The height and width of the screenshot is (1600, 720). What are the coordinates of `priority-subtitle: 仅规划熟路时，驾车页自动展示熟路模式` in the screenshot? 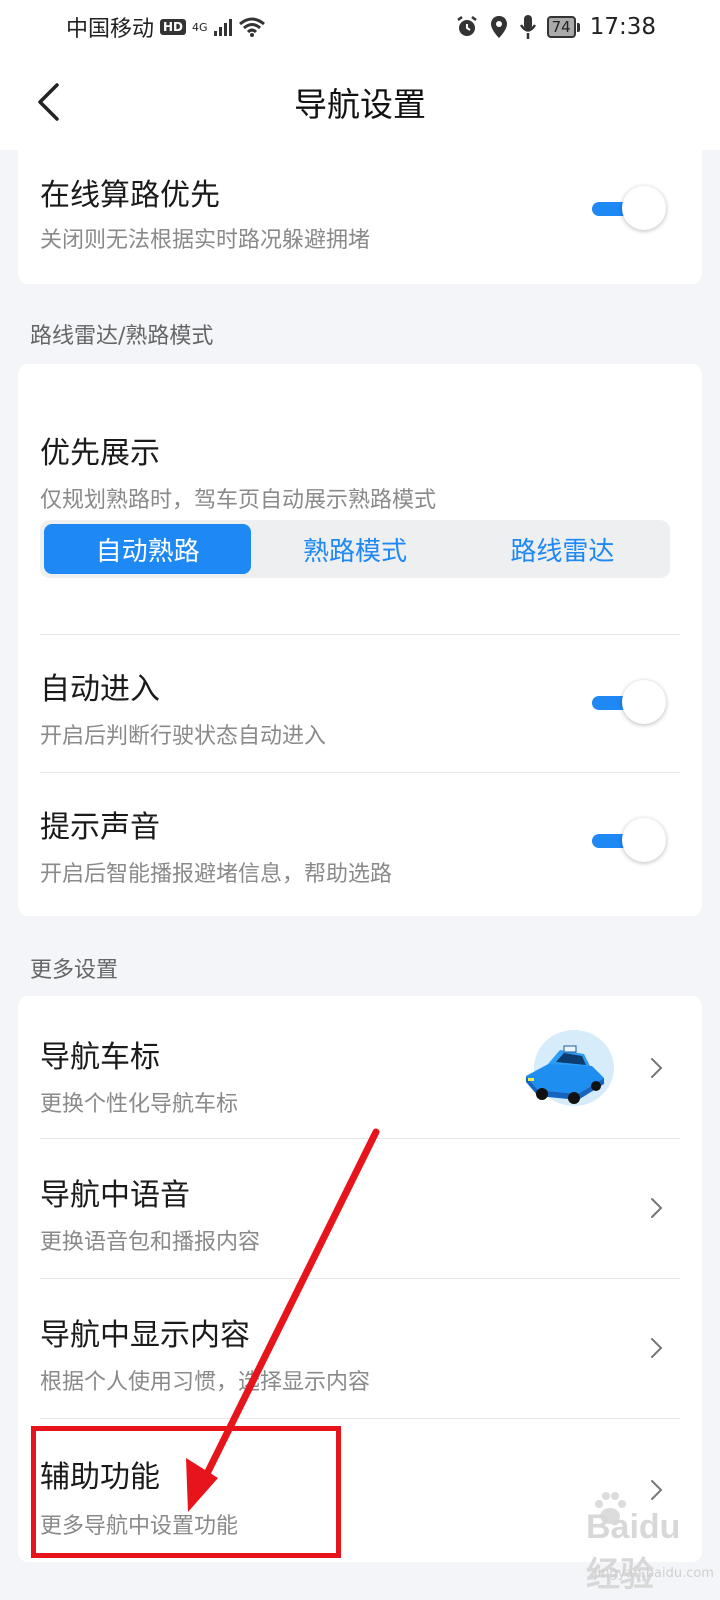 It's located at (238, 500).